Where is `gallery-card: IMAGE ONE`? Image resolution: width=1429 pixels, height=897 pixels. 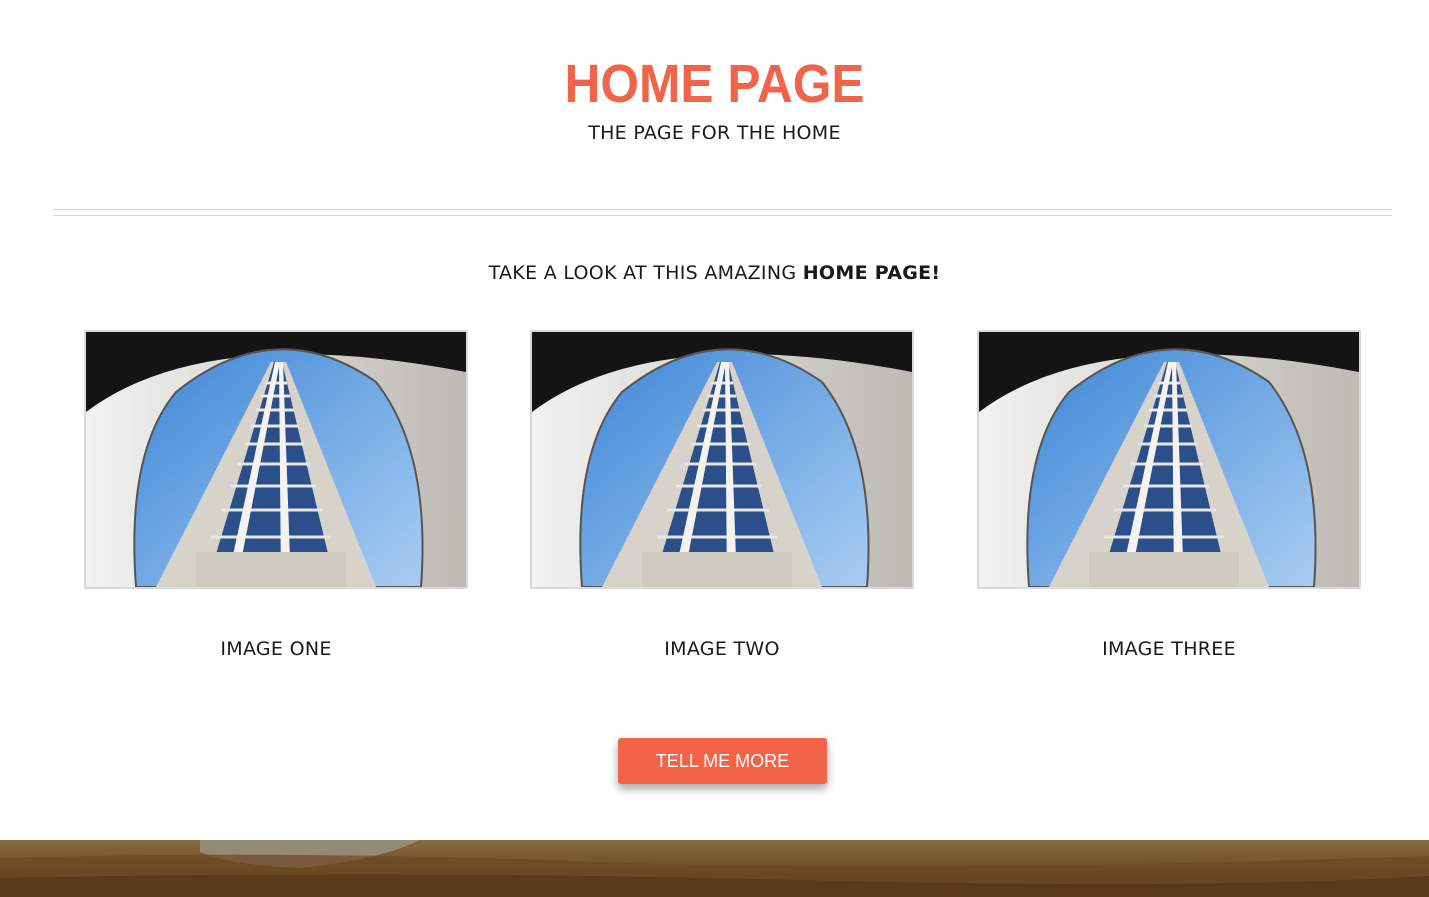
gallery-card: IMAGE ONE is located at coordinates (276, 495).